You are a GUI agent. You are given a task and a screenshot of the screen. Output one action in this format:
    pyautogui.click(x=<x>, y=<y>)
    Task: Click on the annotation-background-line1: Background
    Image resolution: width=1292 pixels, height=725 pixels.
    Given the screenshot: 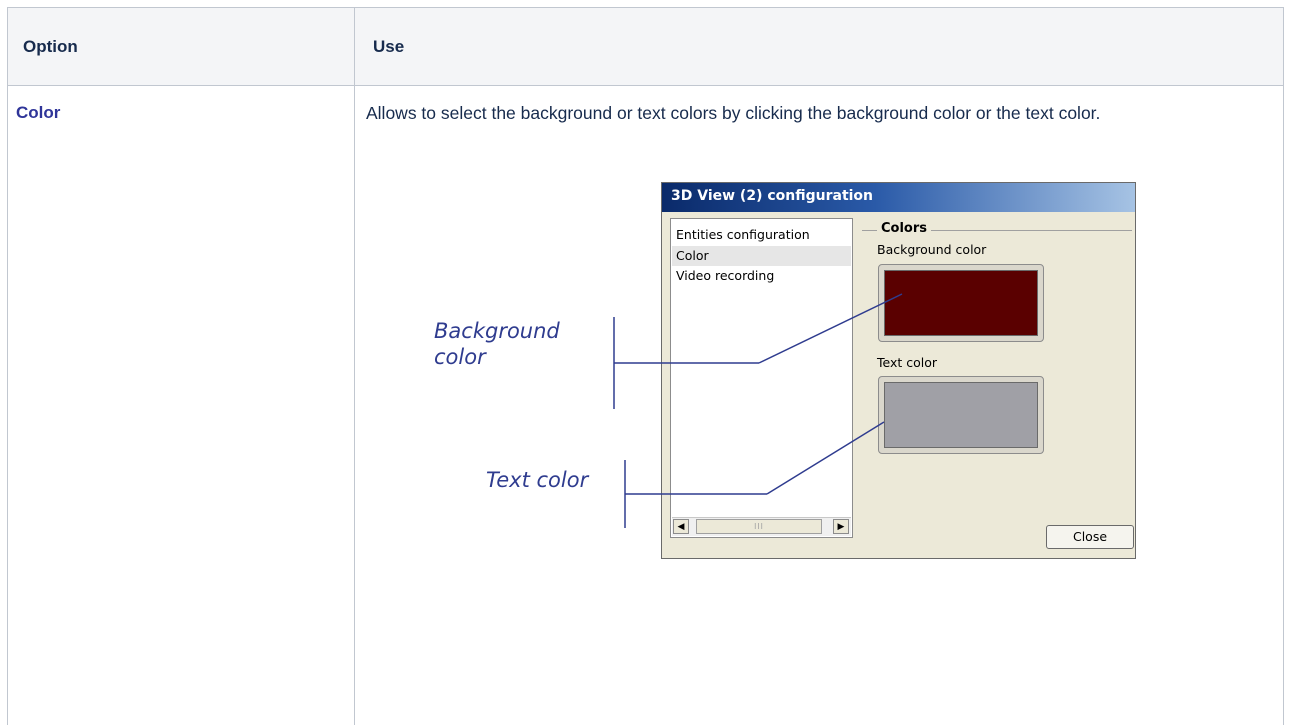 What is the action you would take?
    pyautogui.click(x=497, y=331)
    